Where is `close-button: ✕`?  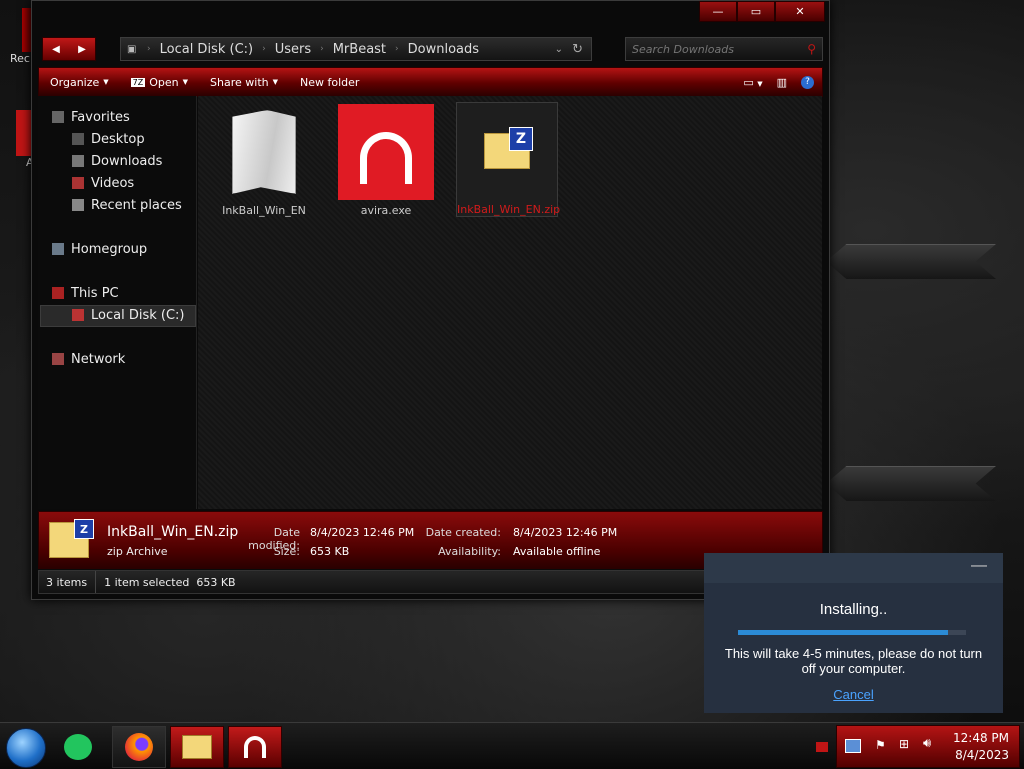
close-button: ✕ is located at coordinates (800, 11).